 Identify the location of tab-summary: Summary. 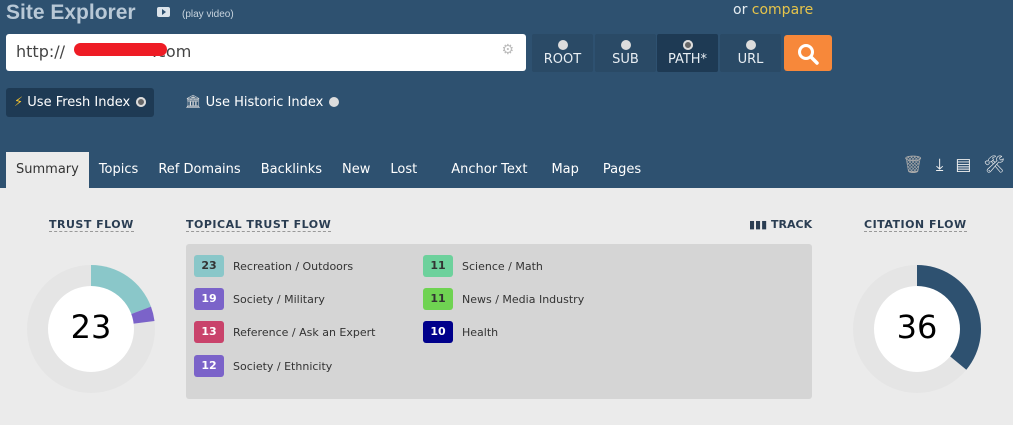
(47, 170).